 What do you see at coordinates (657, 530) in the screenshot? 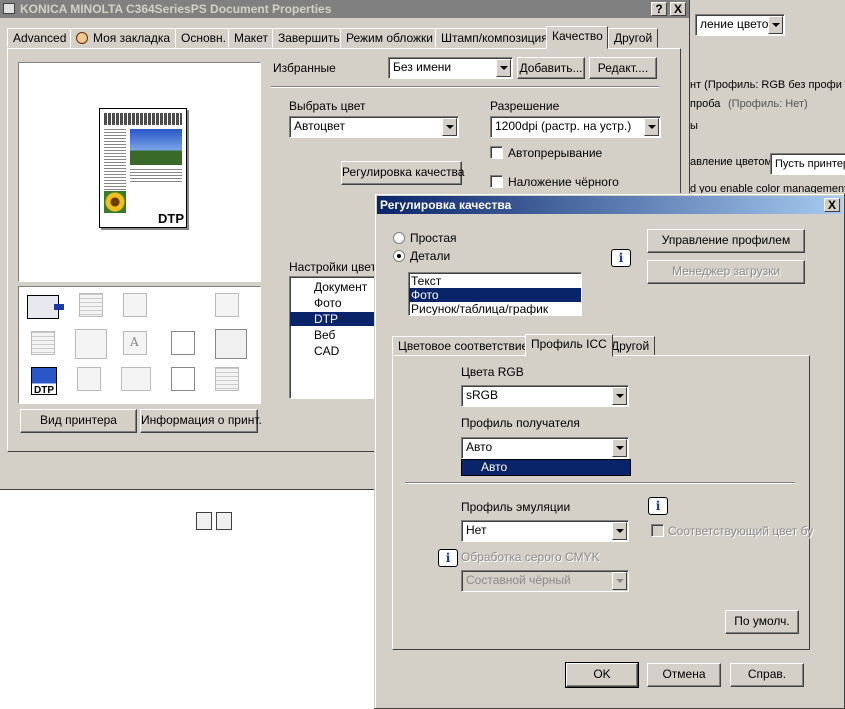
I see `matching-color-checkbox` at bounding box center [657, 530].